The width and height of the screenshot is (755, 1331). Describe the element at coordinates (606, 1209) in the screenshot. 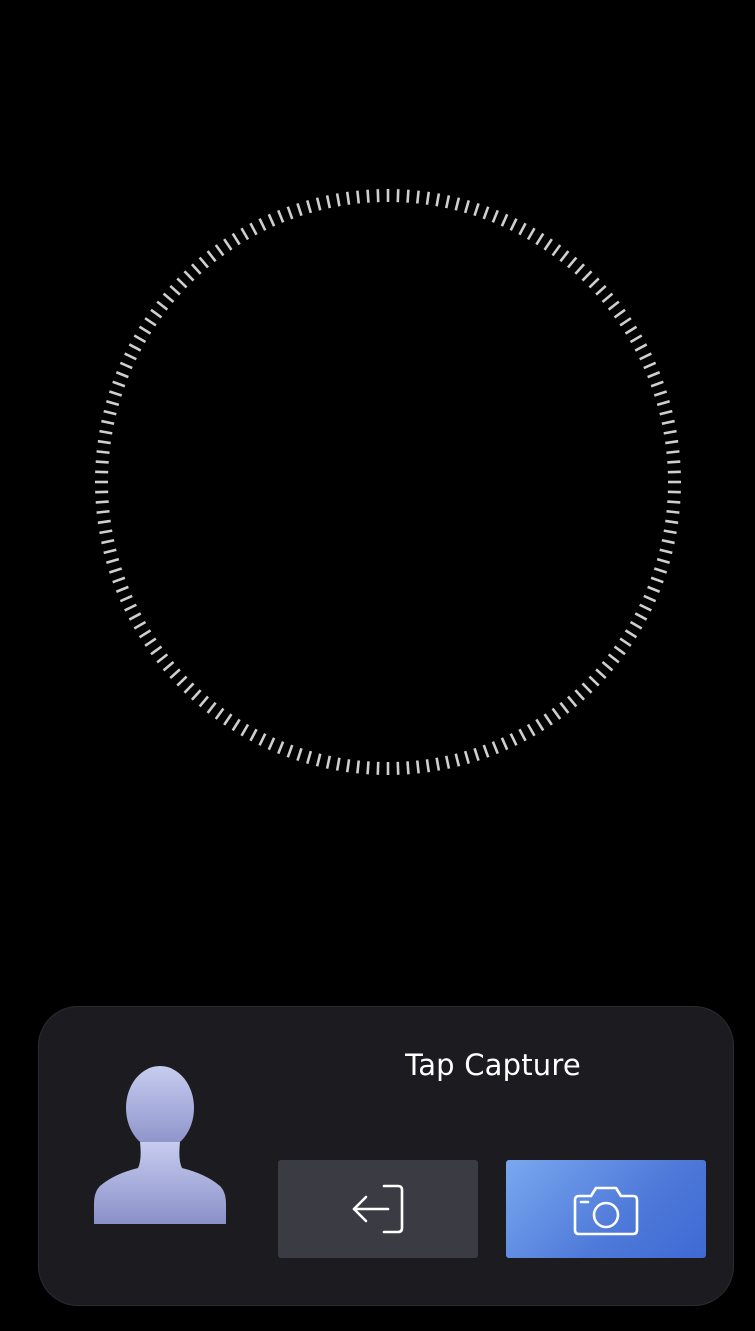

I see `capture-button` at that location.